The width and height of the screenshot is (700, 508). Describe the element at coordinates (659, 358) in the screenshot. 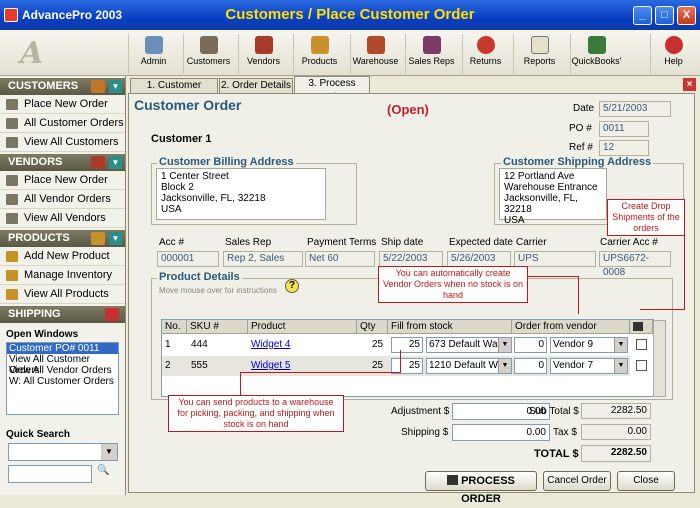

I see `grid-scrollbar` at that location.